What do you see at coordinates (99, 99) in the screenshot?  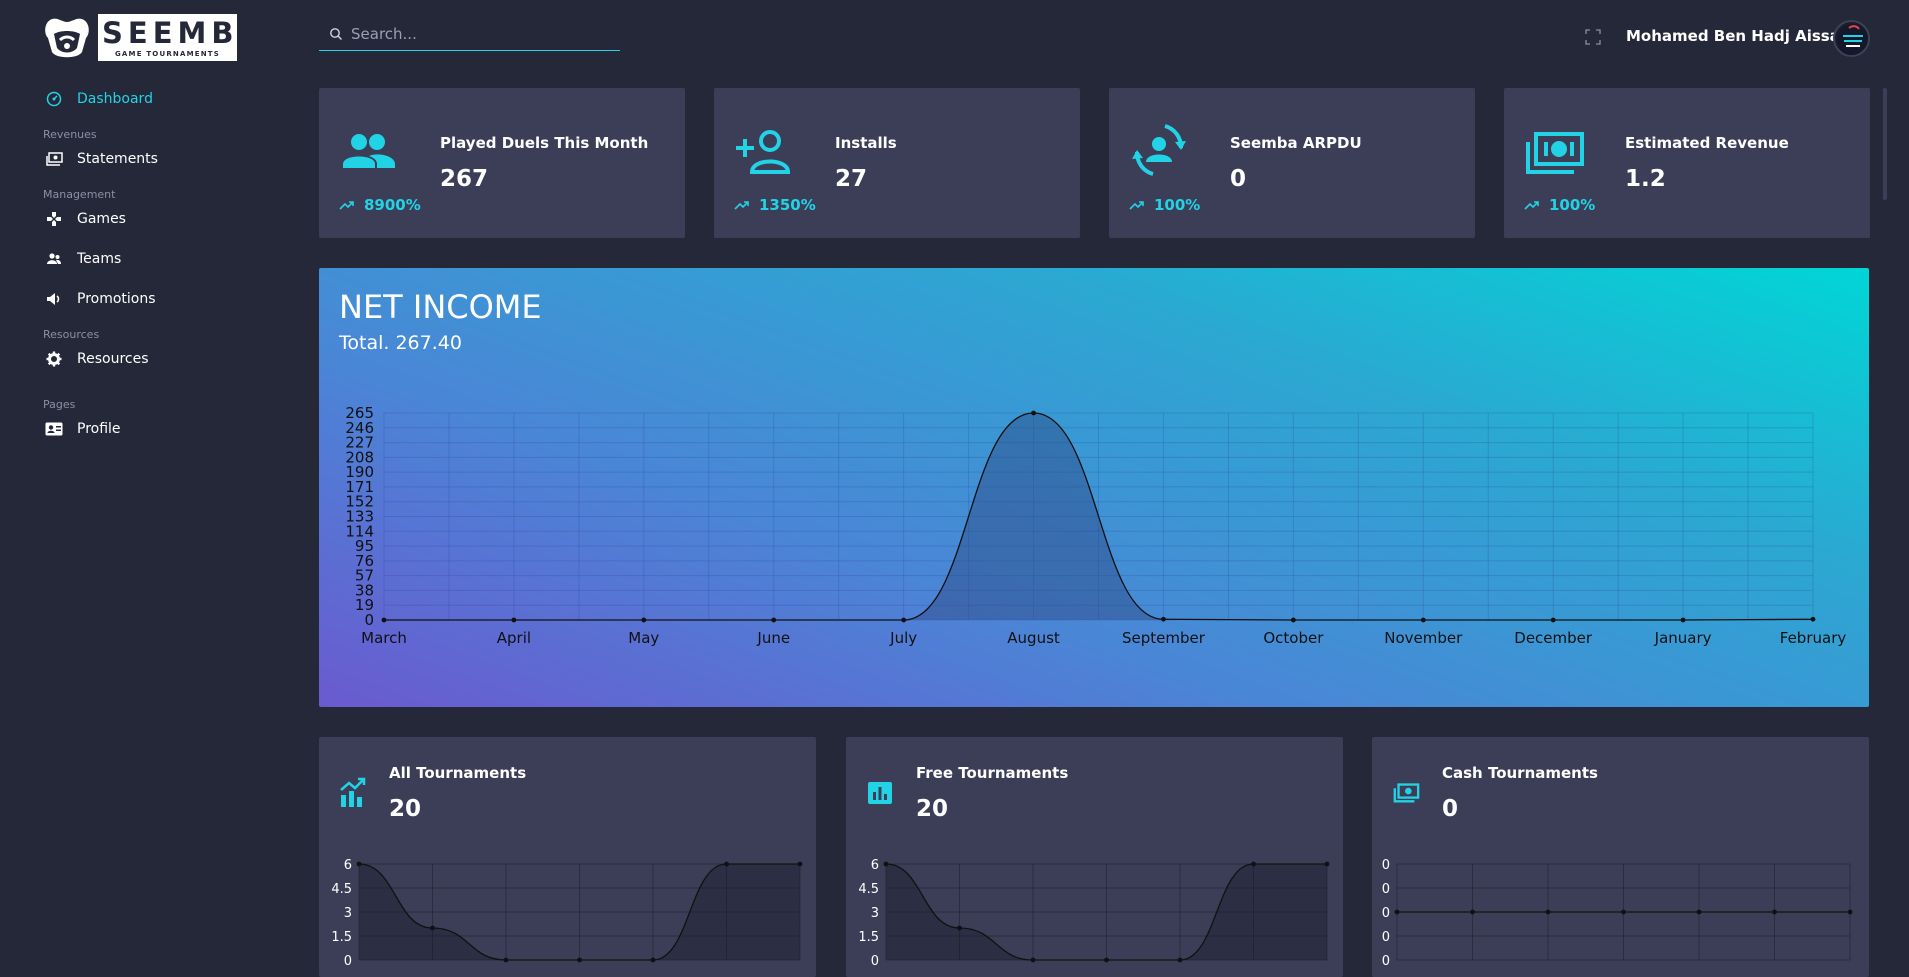 I see `sidebar-item-dashboard: Dashboard` at bounding box center [99, 99].